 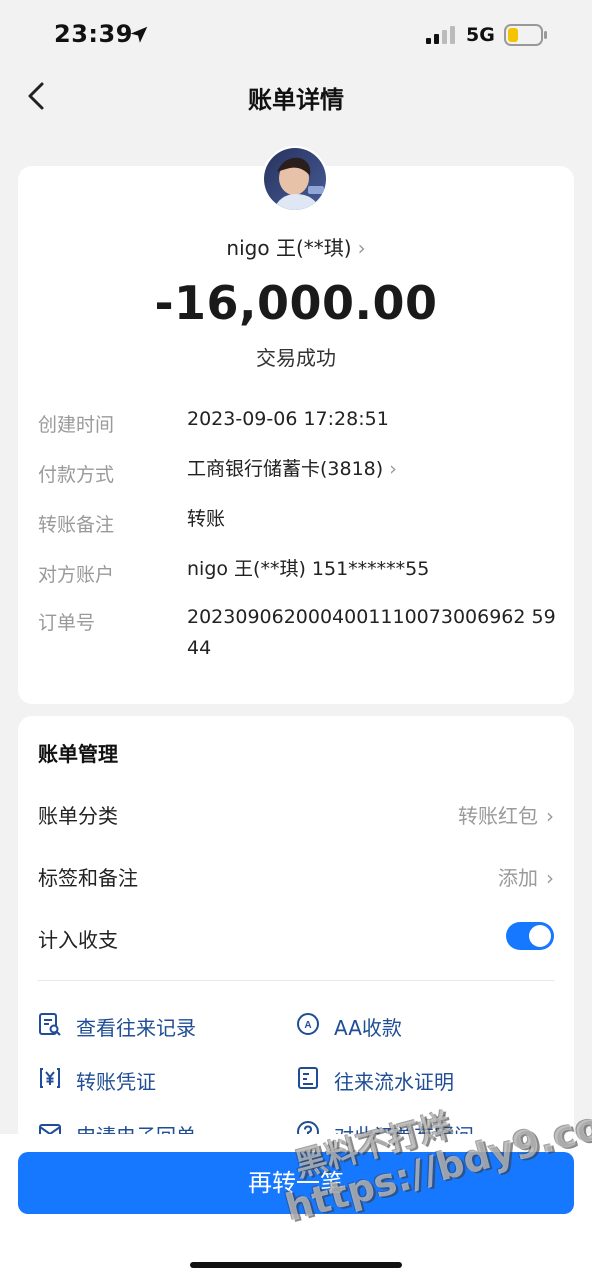 I want to click on svg-text: A, so click(x=307, y=1025).